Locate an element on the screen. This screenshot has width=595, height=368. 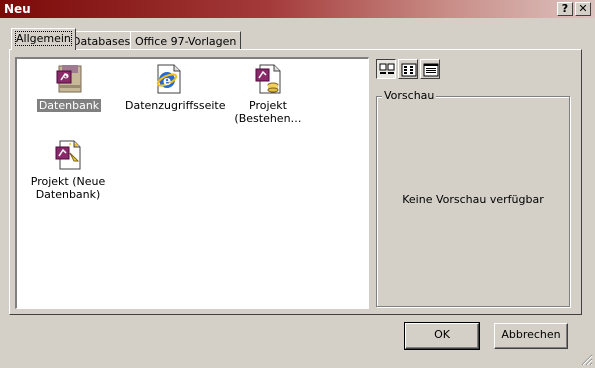
large-icons-icon is located at coordinates (387, 68).